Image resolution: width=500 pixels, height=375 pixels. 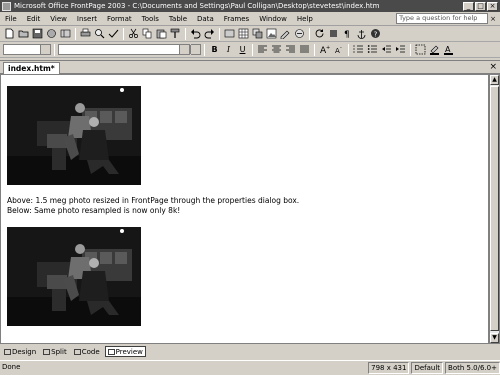 I want to click on tab-preview: Preview, so click(x=125, y=351).